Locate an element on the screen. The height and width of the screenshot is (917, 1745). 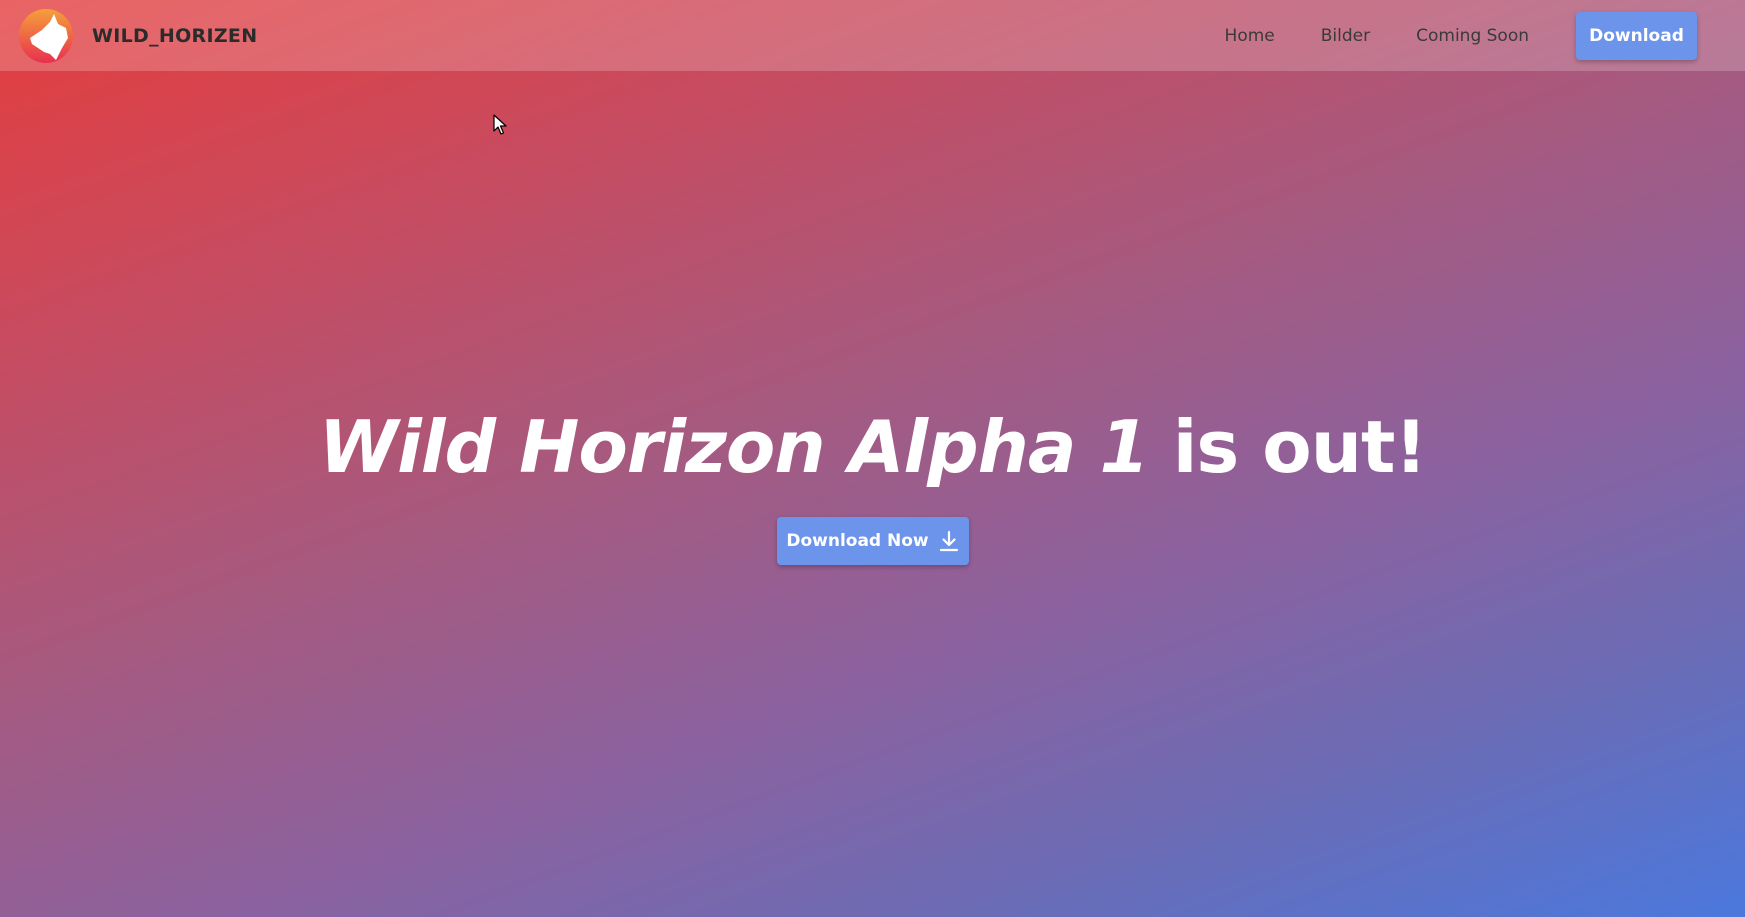
hero-title-rest: is out! is located at coordinates (1288, 447).